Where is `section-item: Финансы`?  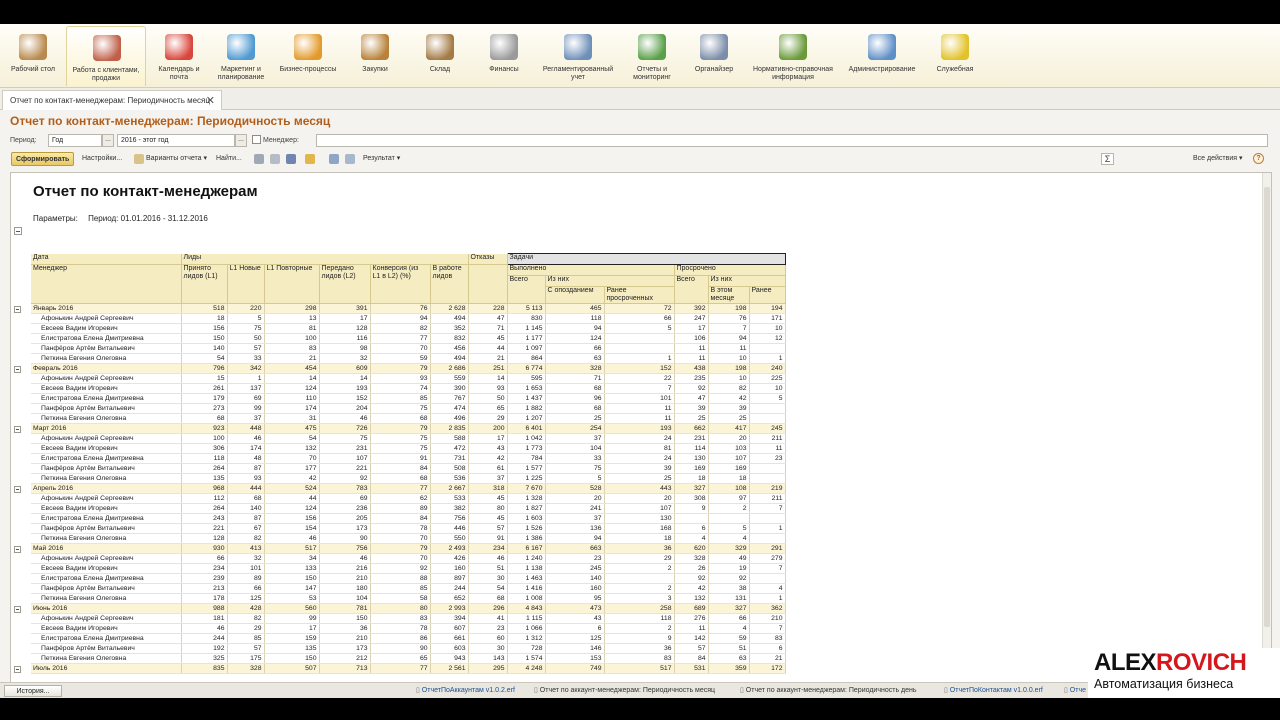
section-item: Финансы is located at coordinates (504, 56).